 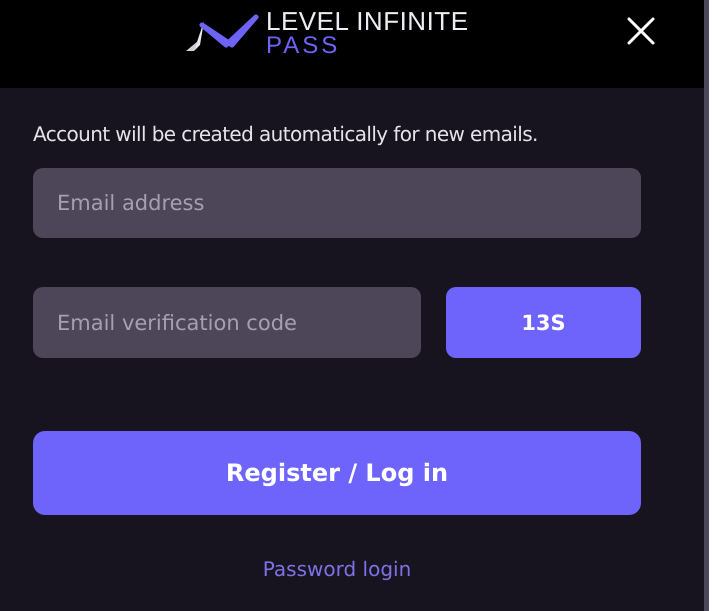 I want to click on password-login-link: Password login, so click(x=337, y=569).